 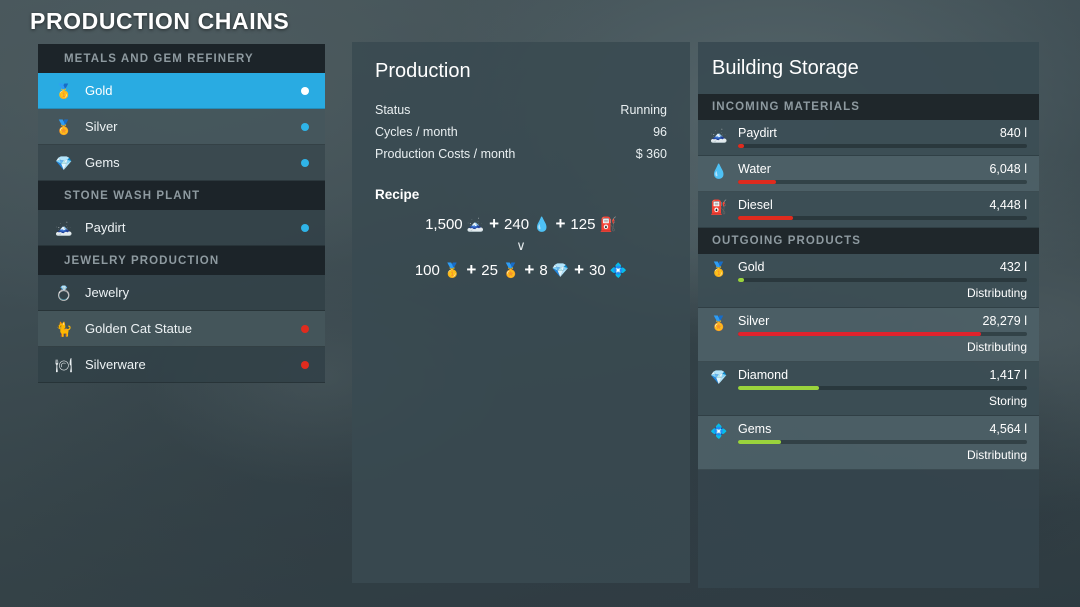 What do you see at coordinates (755, 205) in the screenshot?
I see `storage-item-name: Diesel` at bounding box center [755, 205].